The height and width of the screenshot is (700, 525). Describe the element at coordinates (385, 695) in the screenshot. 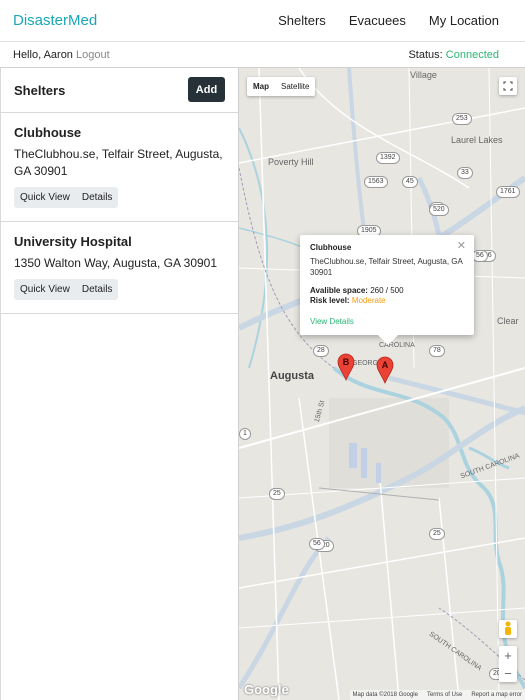

I see `map-data-credit: Map data ©2018 Google` at that location.